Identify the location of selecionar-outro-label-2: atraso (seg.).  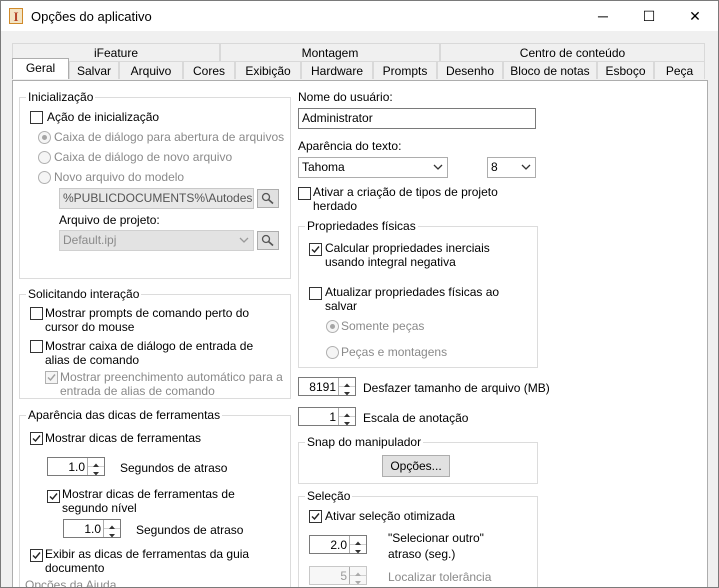
(422, 554).